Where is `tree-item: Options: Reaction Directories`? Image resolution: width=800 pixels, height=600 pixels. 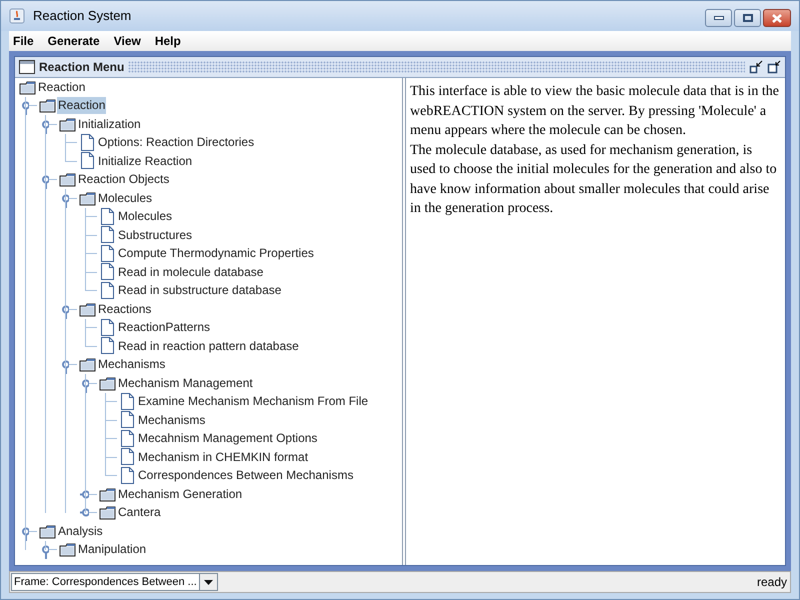
tree-item: Options: Reaction Directories is located at coordinates (176, 143).